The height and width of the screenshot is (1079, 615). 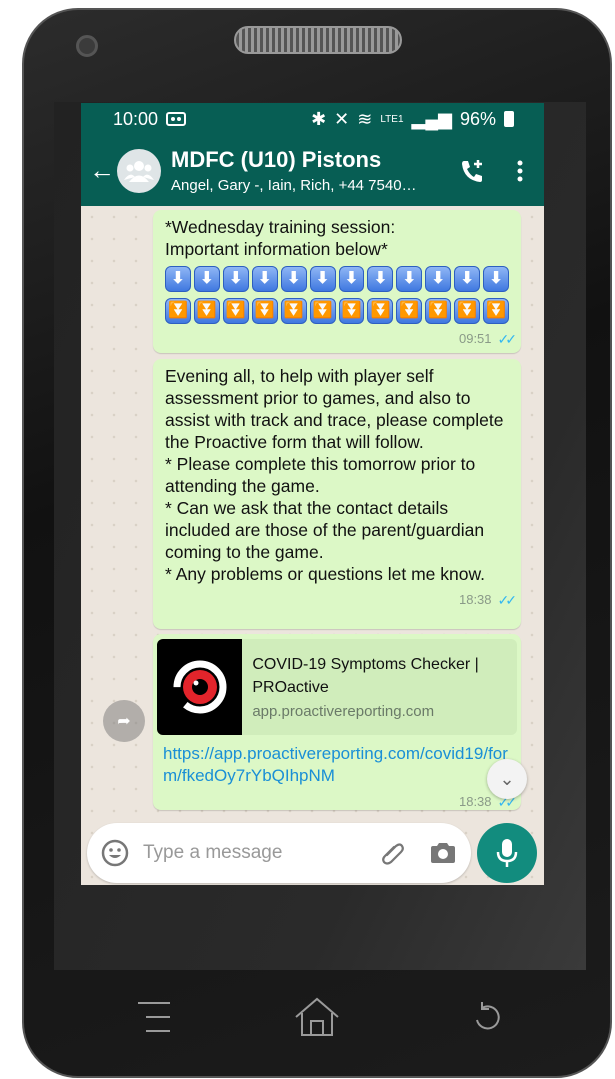 I want to click on microphone-icon, so click(x=507, y=853).